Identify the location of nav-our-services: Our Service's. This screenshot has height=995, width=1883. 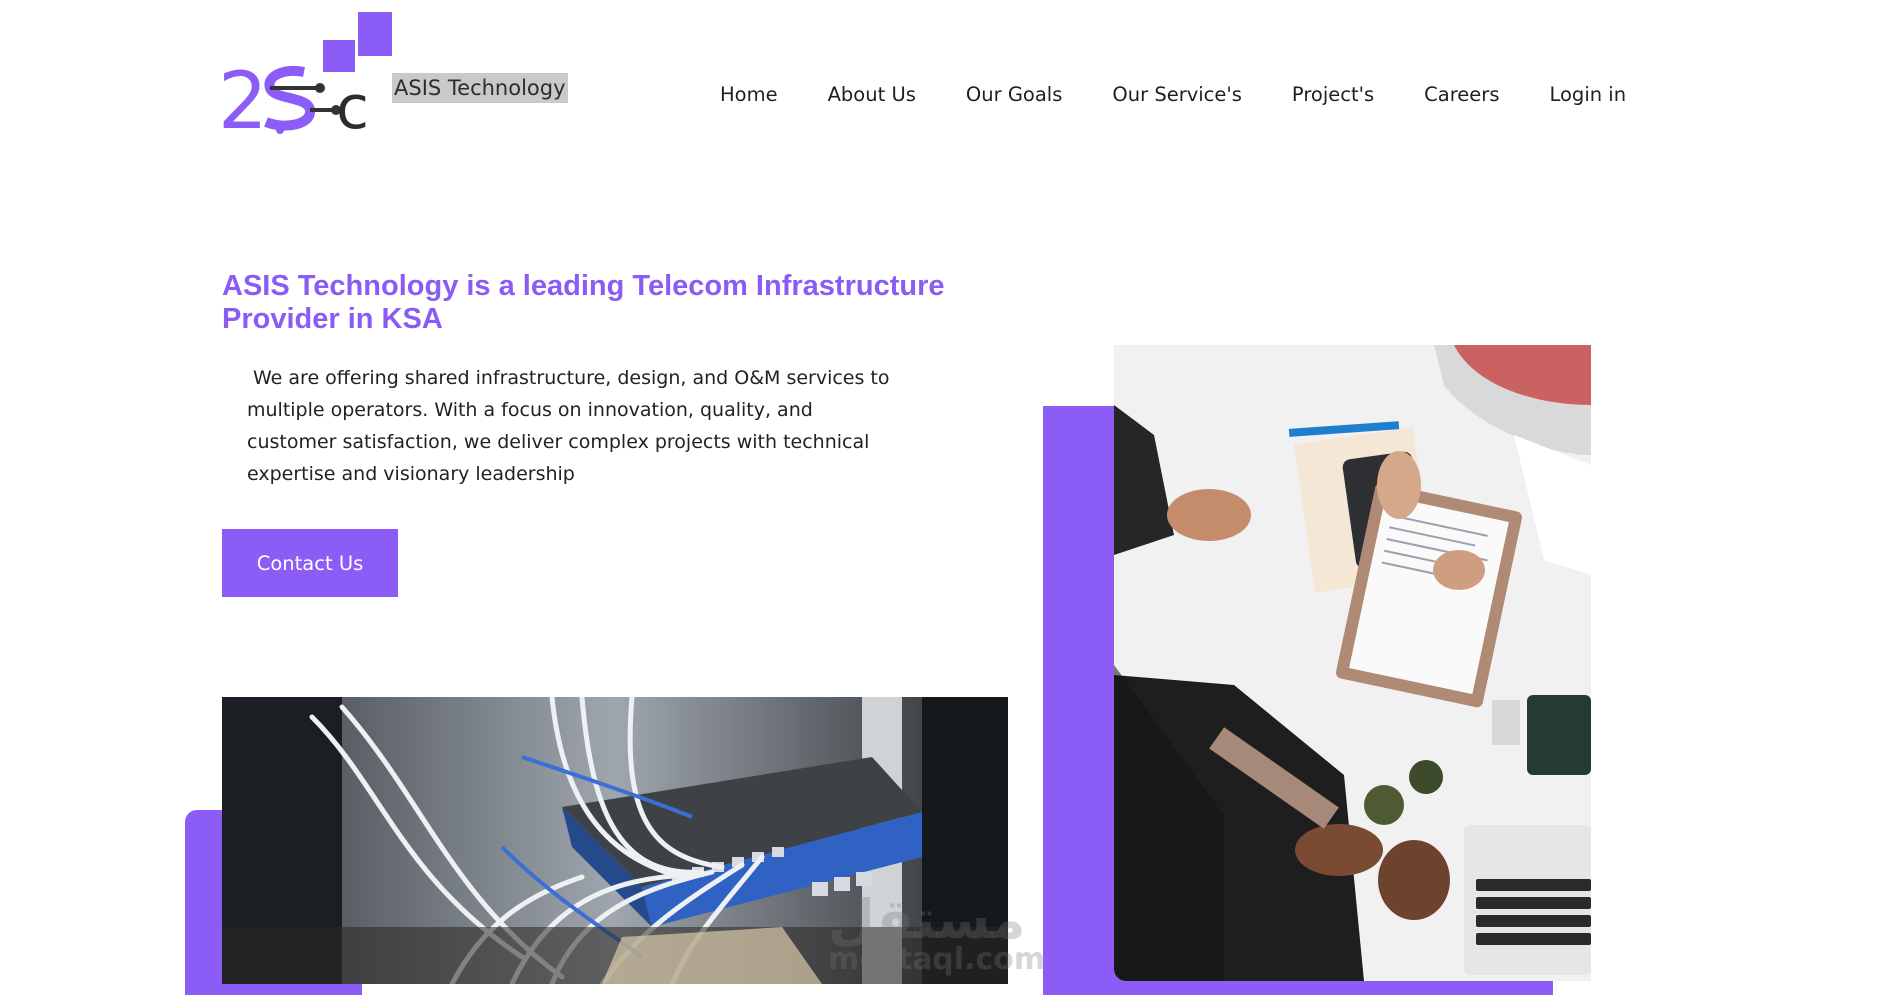
(1177, 95).